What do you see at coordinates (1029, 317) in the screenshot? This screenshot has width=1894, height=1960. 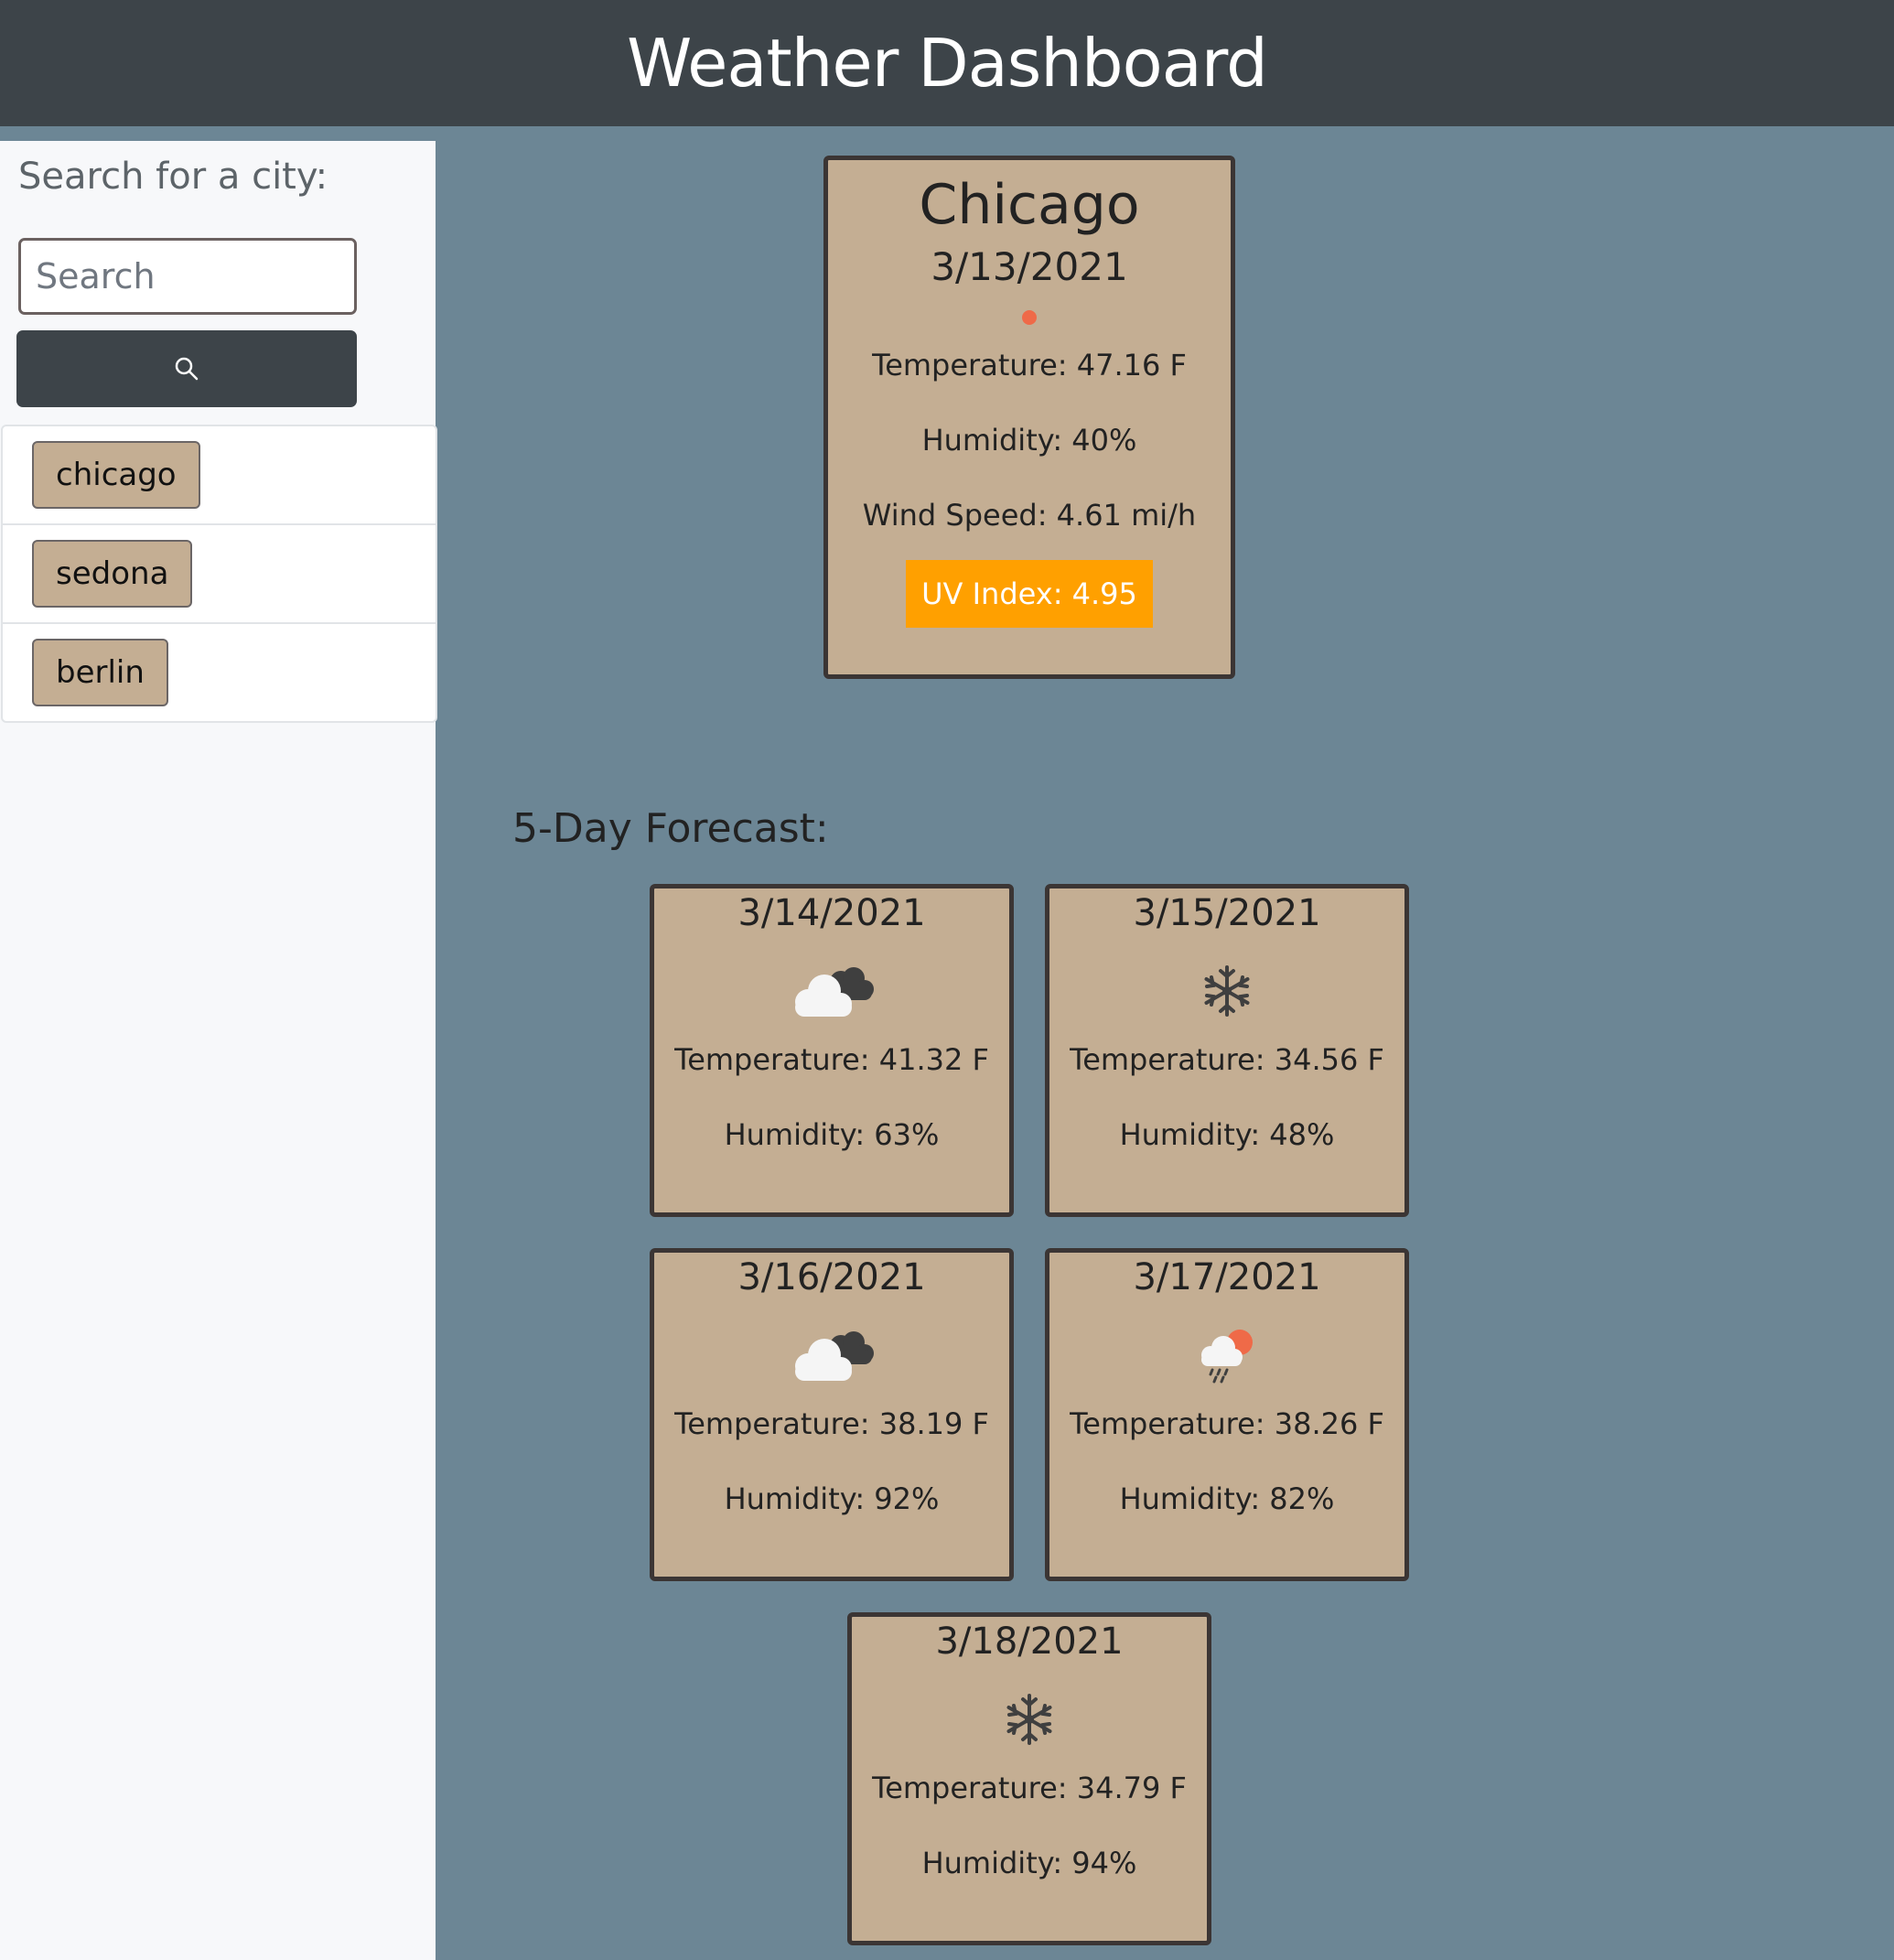 I see `sun-dot-icon` at bounding box center [1029, 317].